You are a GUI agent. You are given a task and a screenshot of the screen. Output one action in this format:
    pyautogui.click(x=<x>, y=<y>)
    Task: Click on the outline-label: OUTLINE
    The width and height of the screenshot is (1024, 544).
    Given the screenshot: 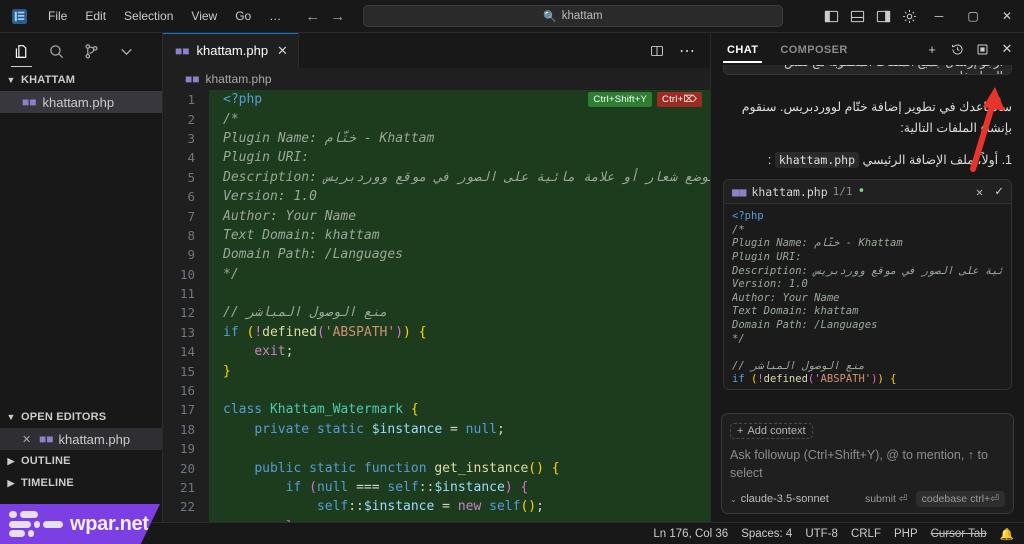 What is the action you would take?
    pyautogui.click(x=46, y=461)
    